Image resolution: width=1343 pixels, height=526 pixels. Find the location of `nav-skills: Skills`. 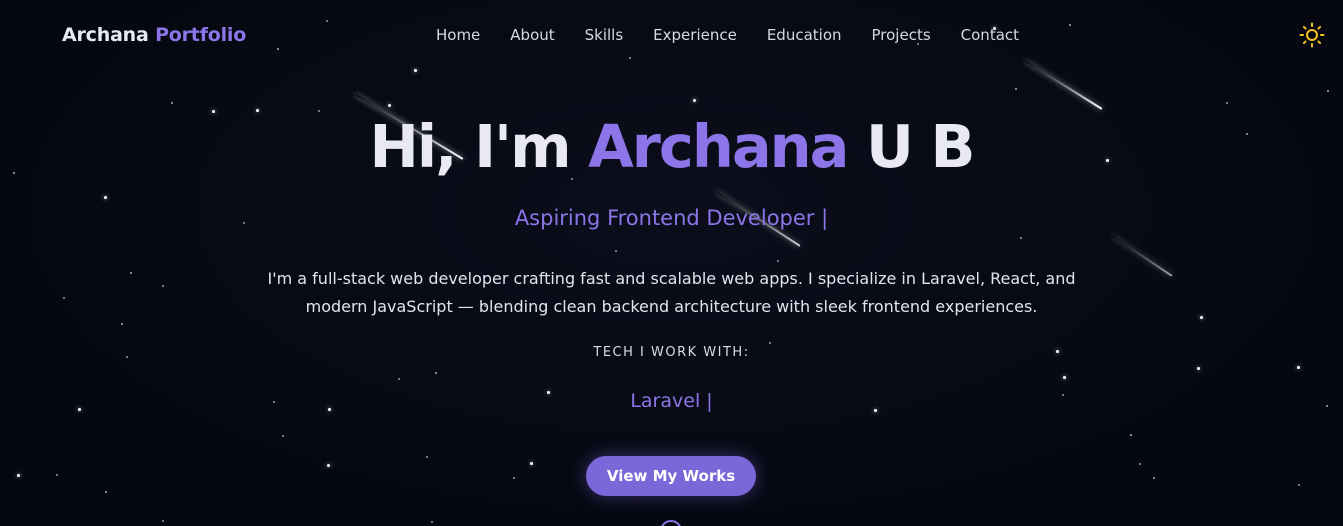

nav-skills: Skills is located at coordinates (604, 35).